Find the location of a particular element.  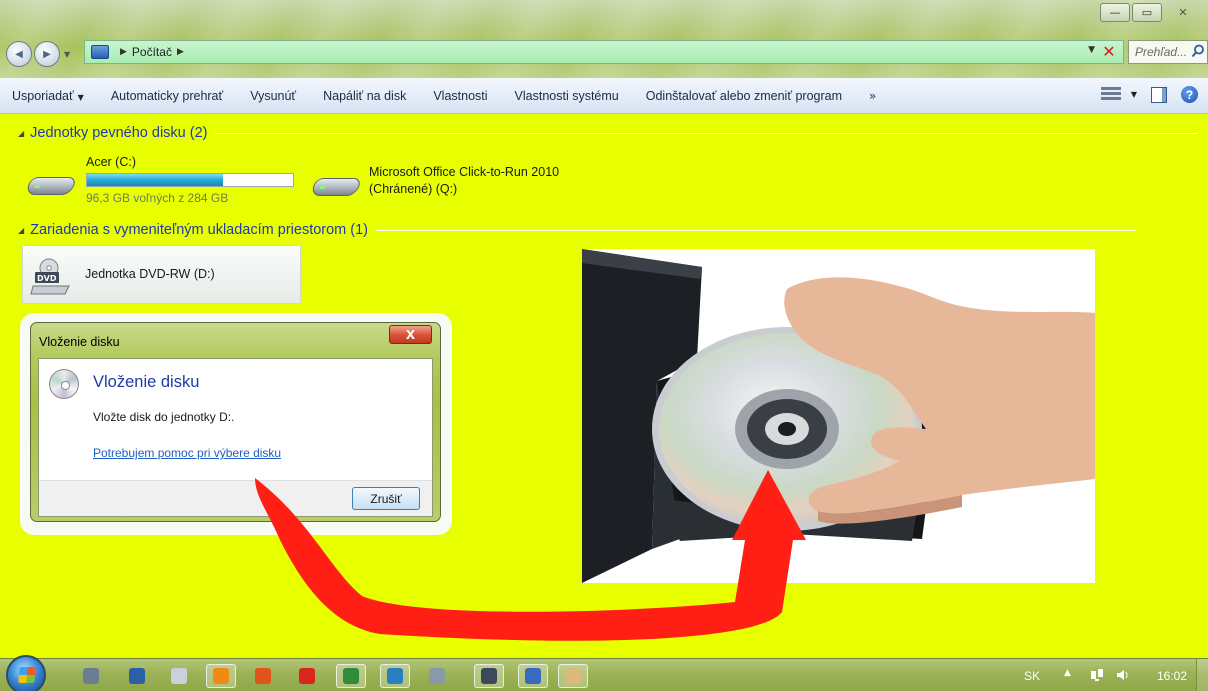

section-title: Jednotky pevného disku (2) is located at coordinates (119, 133).